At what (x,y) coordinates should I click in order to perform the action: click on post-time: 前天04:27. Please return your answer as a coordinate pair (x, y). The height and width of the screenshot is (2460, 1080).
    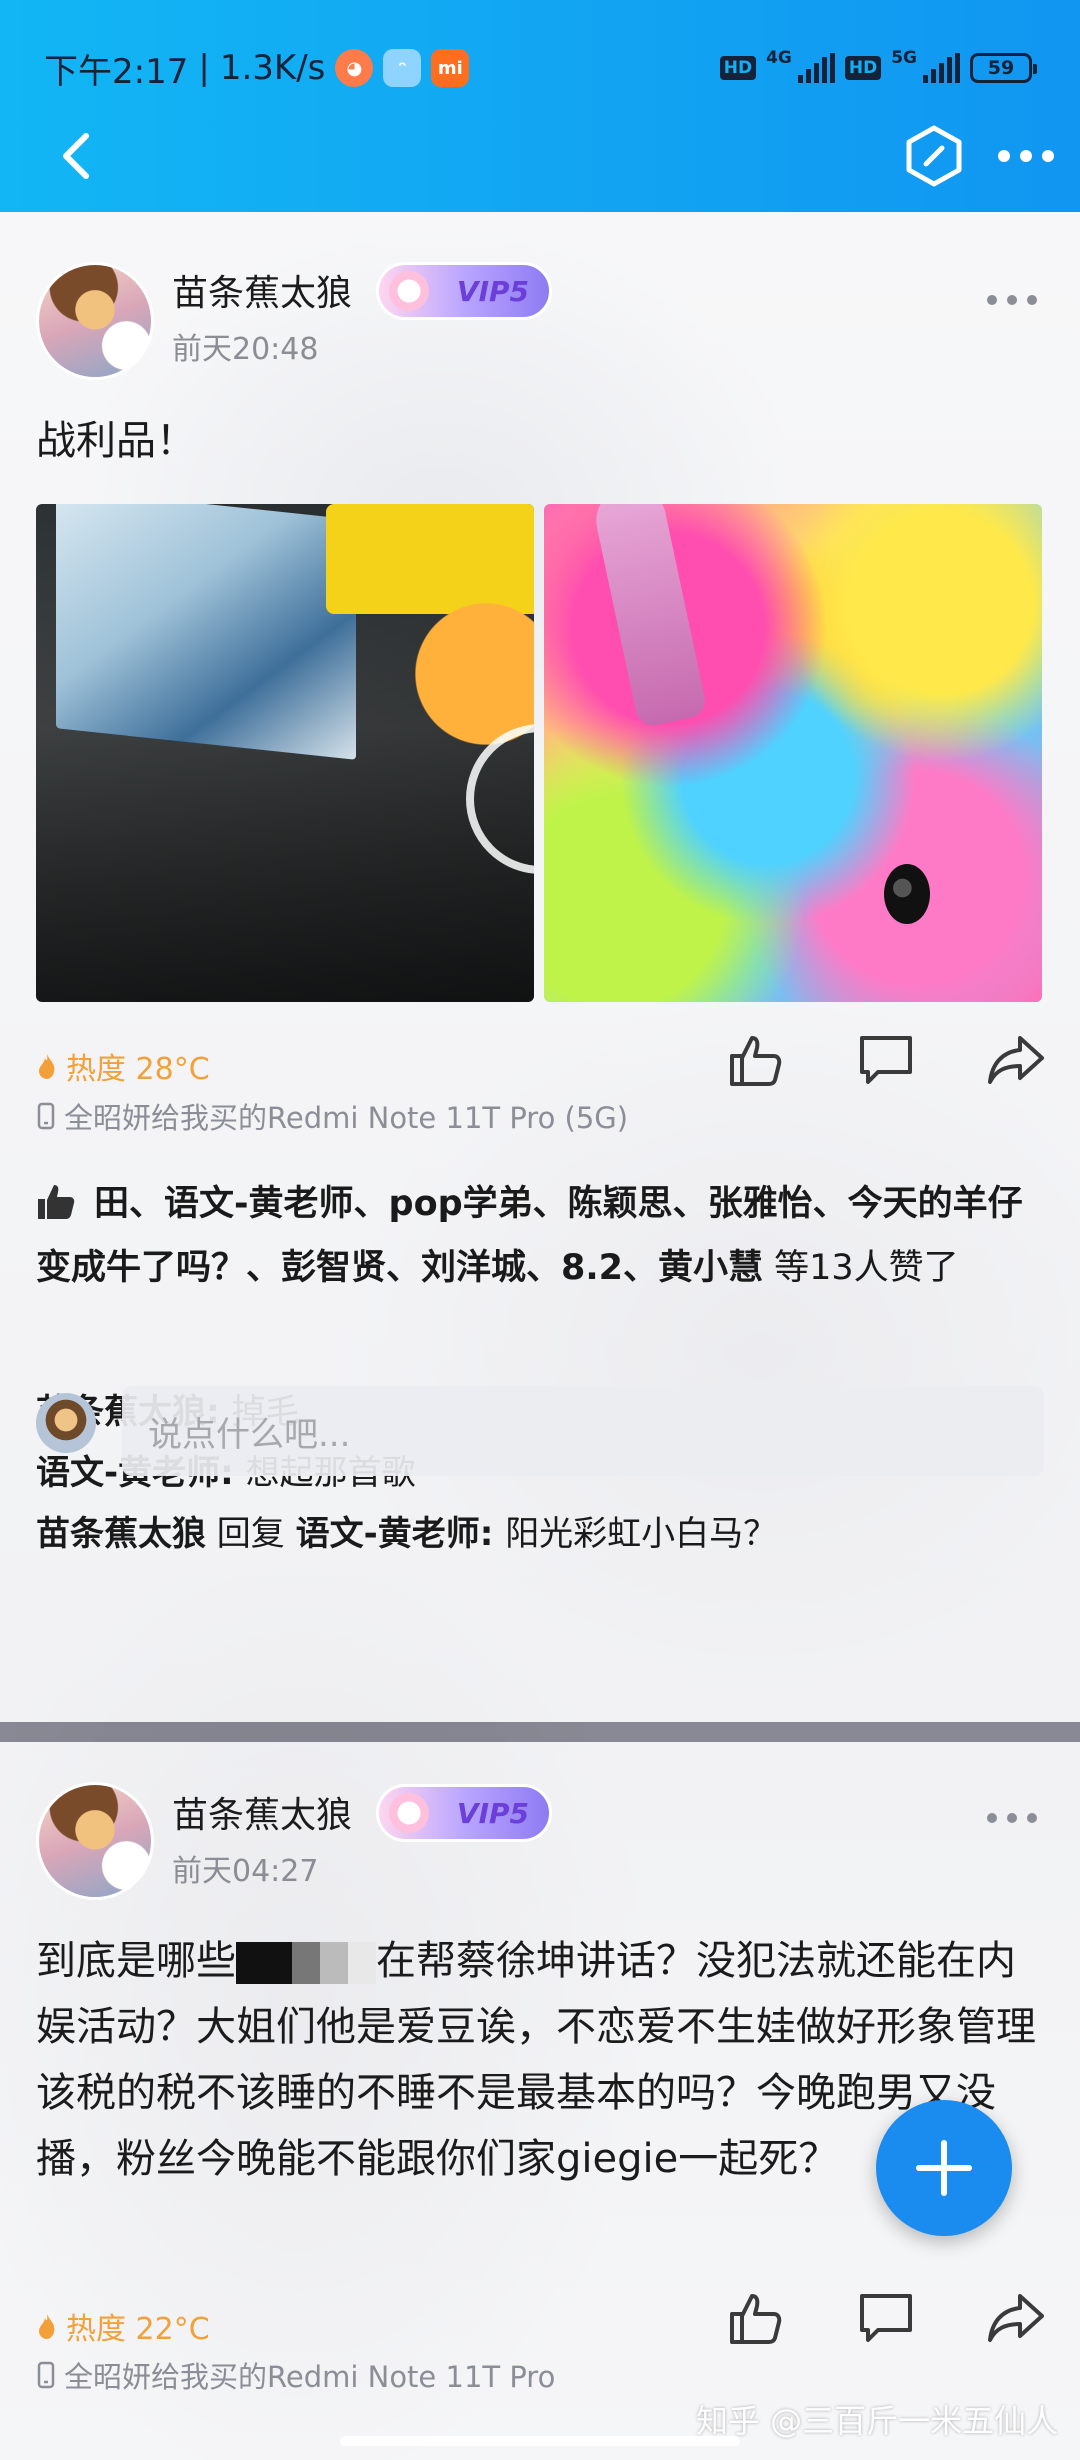
    Looking at the image, I should click on (245, 1871).